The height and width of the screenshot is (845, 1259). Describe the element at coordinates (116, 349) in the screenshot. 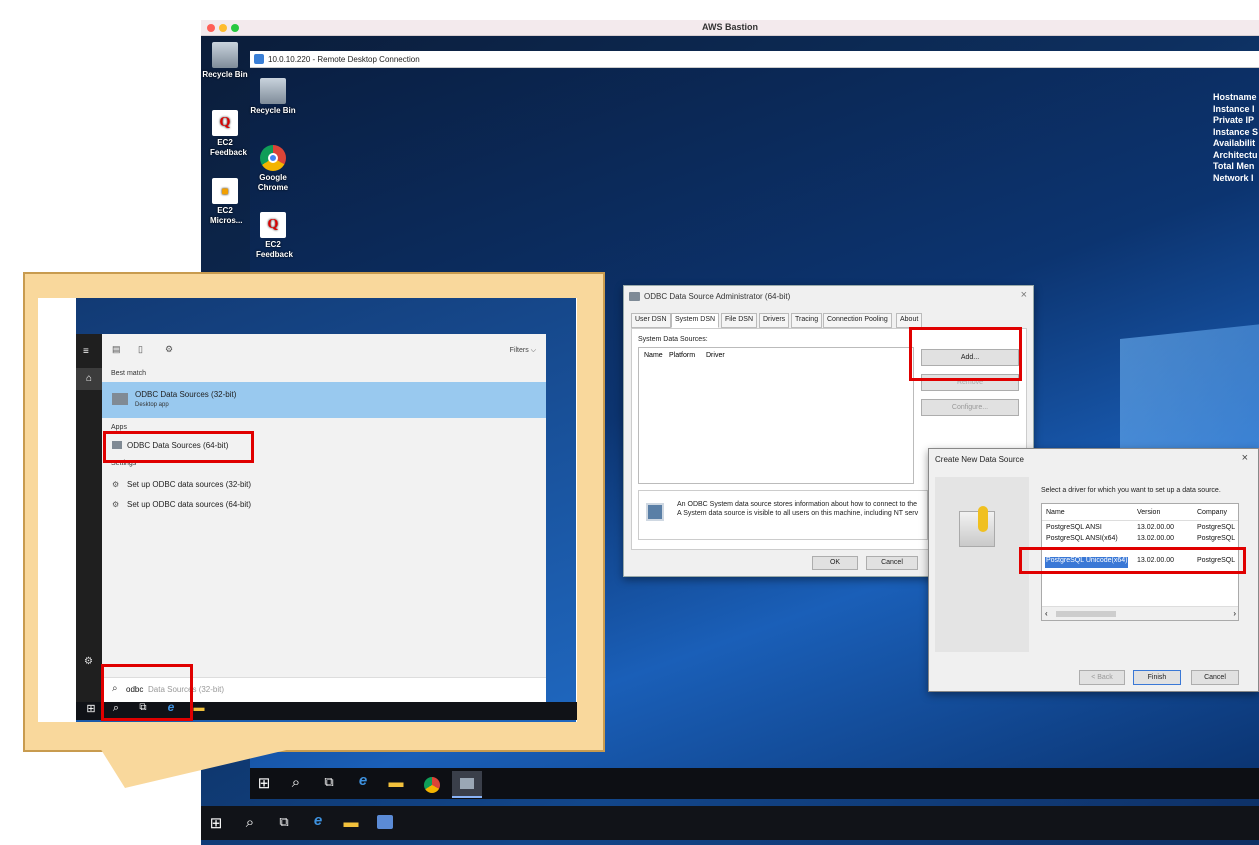

I see `all-tab-icon: ▤` at that location.